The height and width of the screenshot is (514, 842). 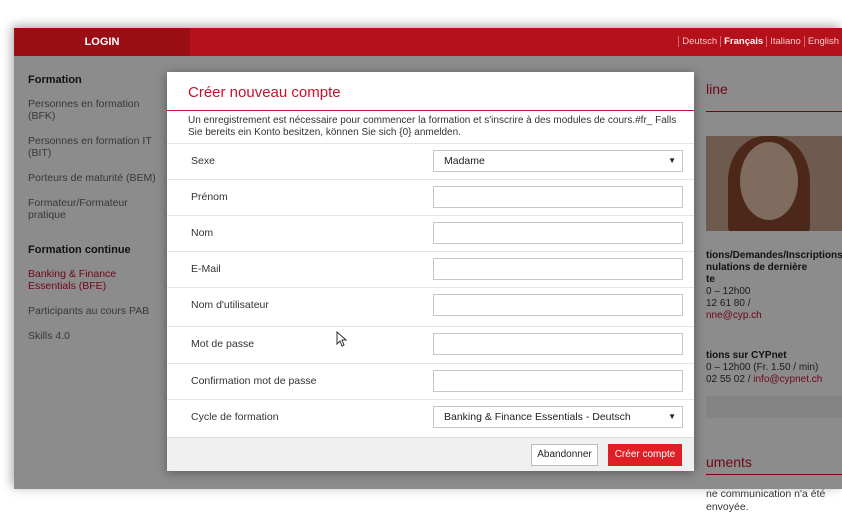 What do you see at coordinates (264, 92) in the screenshot?
I see `dialog-title: Créer nouveau compte` at bounding box center [264, 92].